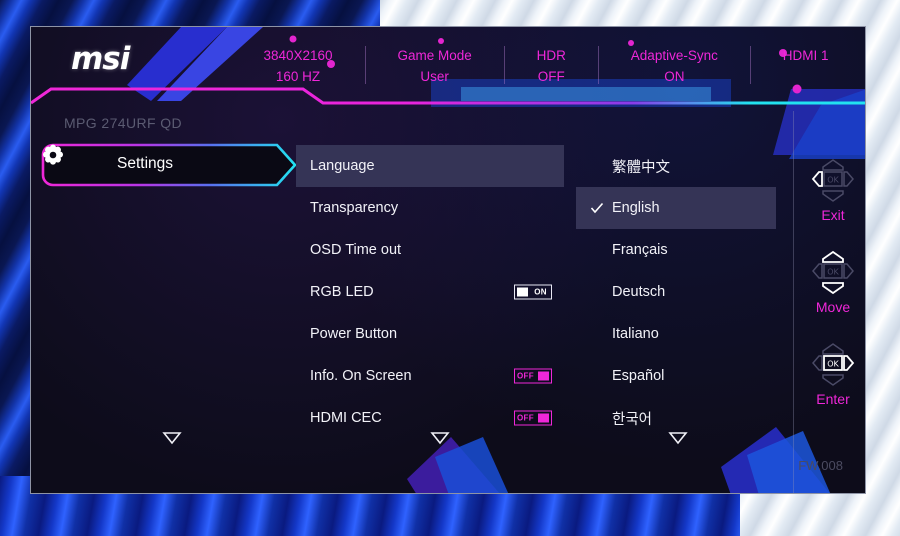  What do you see at coordinates (342, 292) in the screenshot?
I see `menu-item-rgb-led-label: RGB LED` at bounding box center [342, 292].